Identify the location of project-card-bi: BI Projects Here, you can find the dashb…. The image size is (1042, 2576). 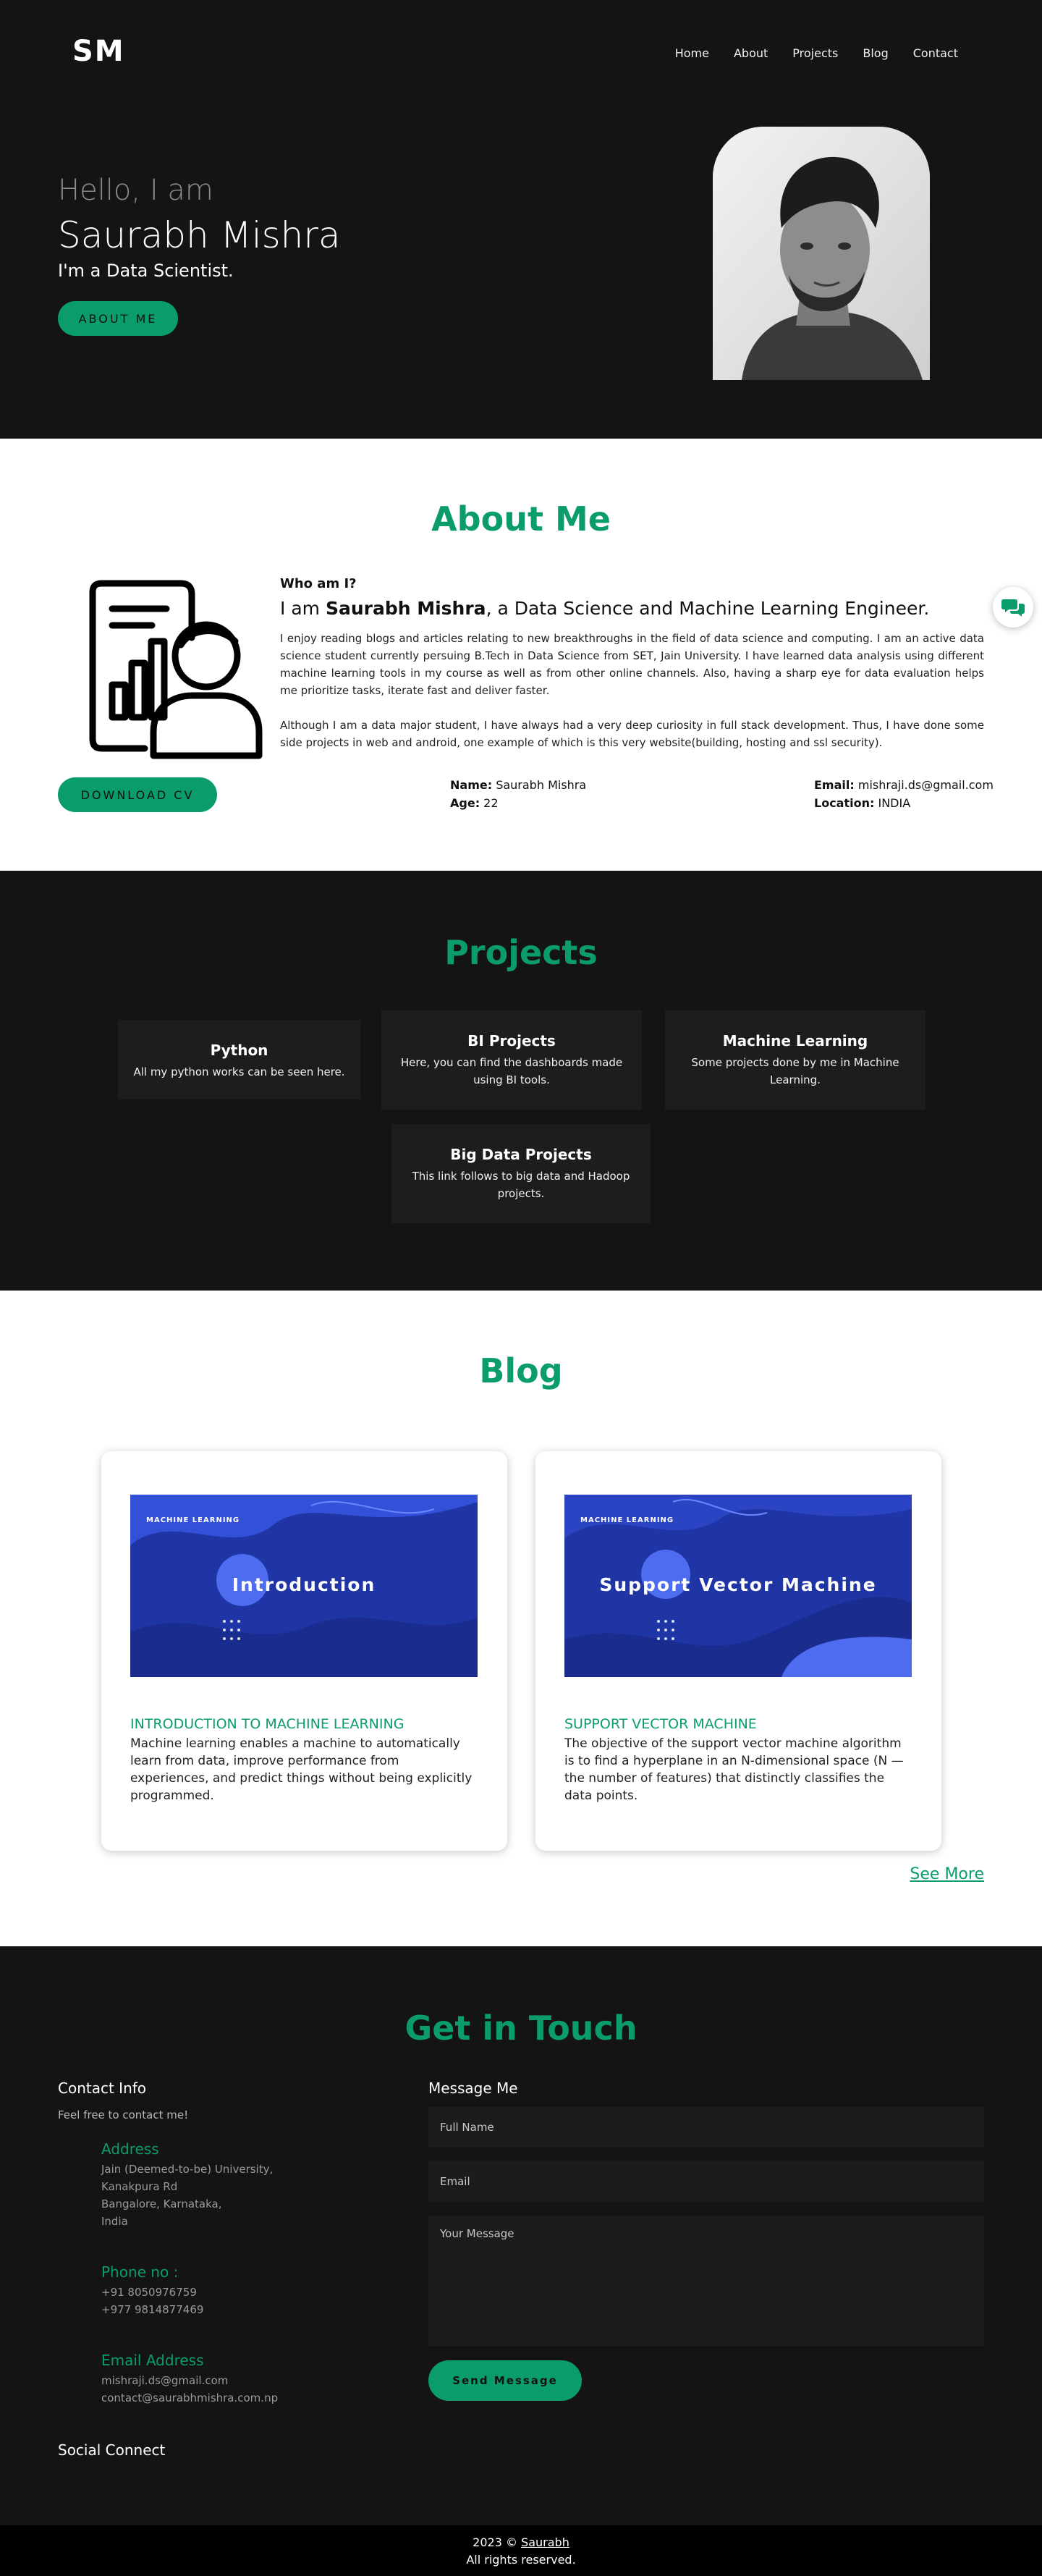
(511, 1060).